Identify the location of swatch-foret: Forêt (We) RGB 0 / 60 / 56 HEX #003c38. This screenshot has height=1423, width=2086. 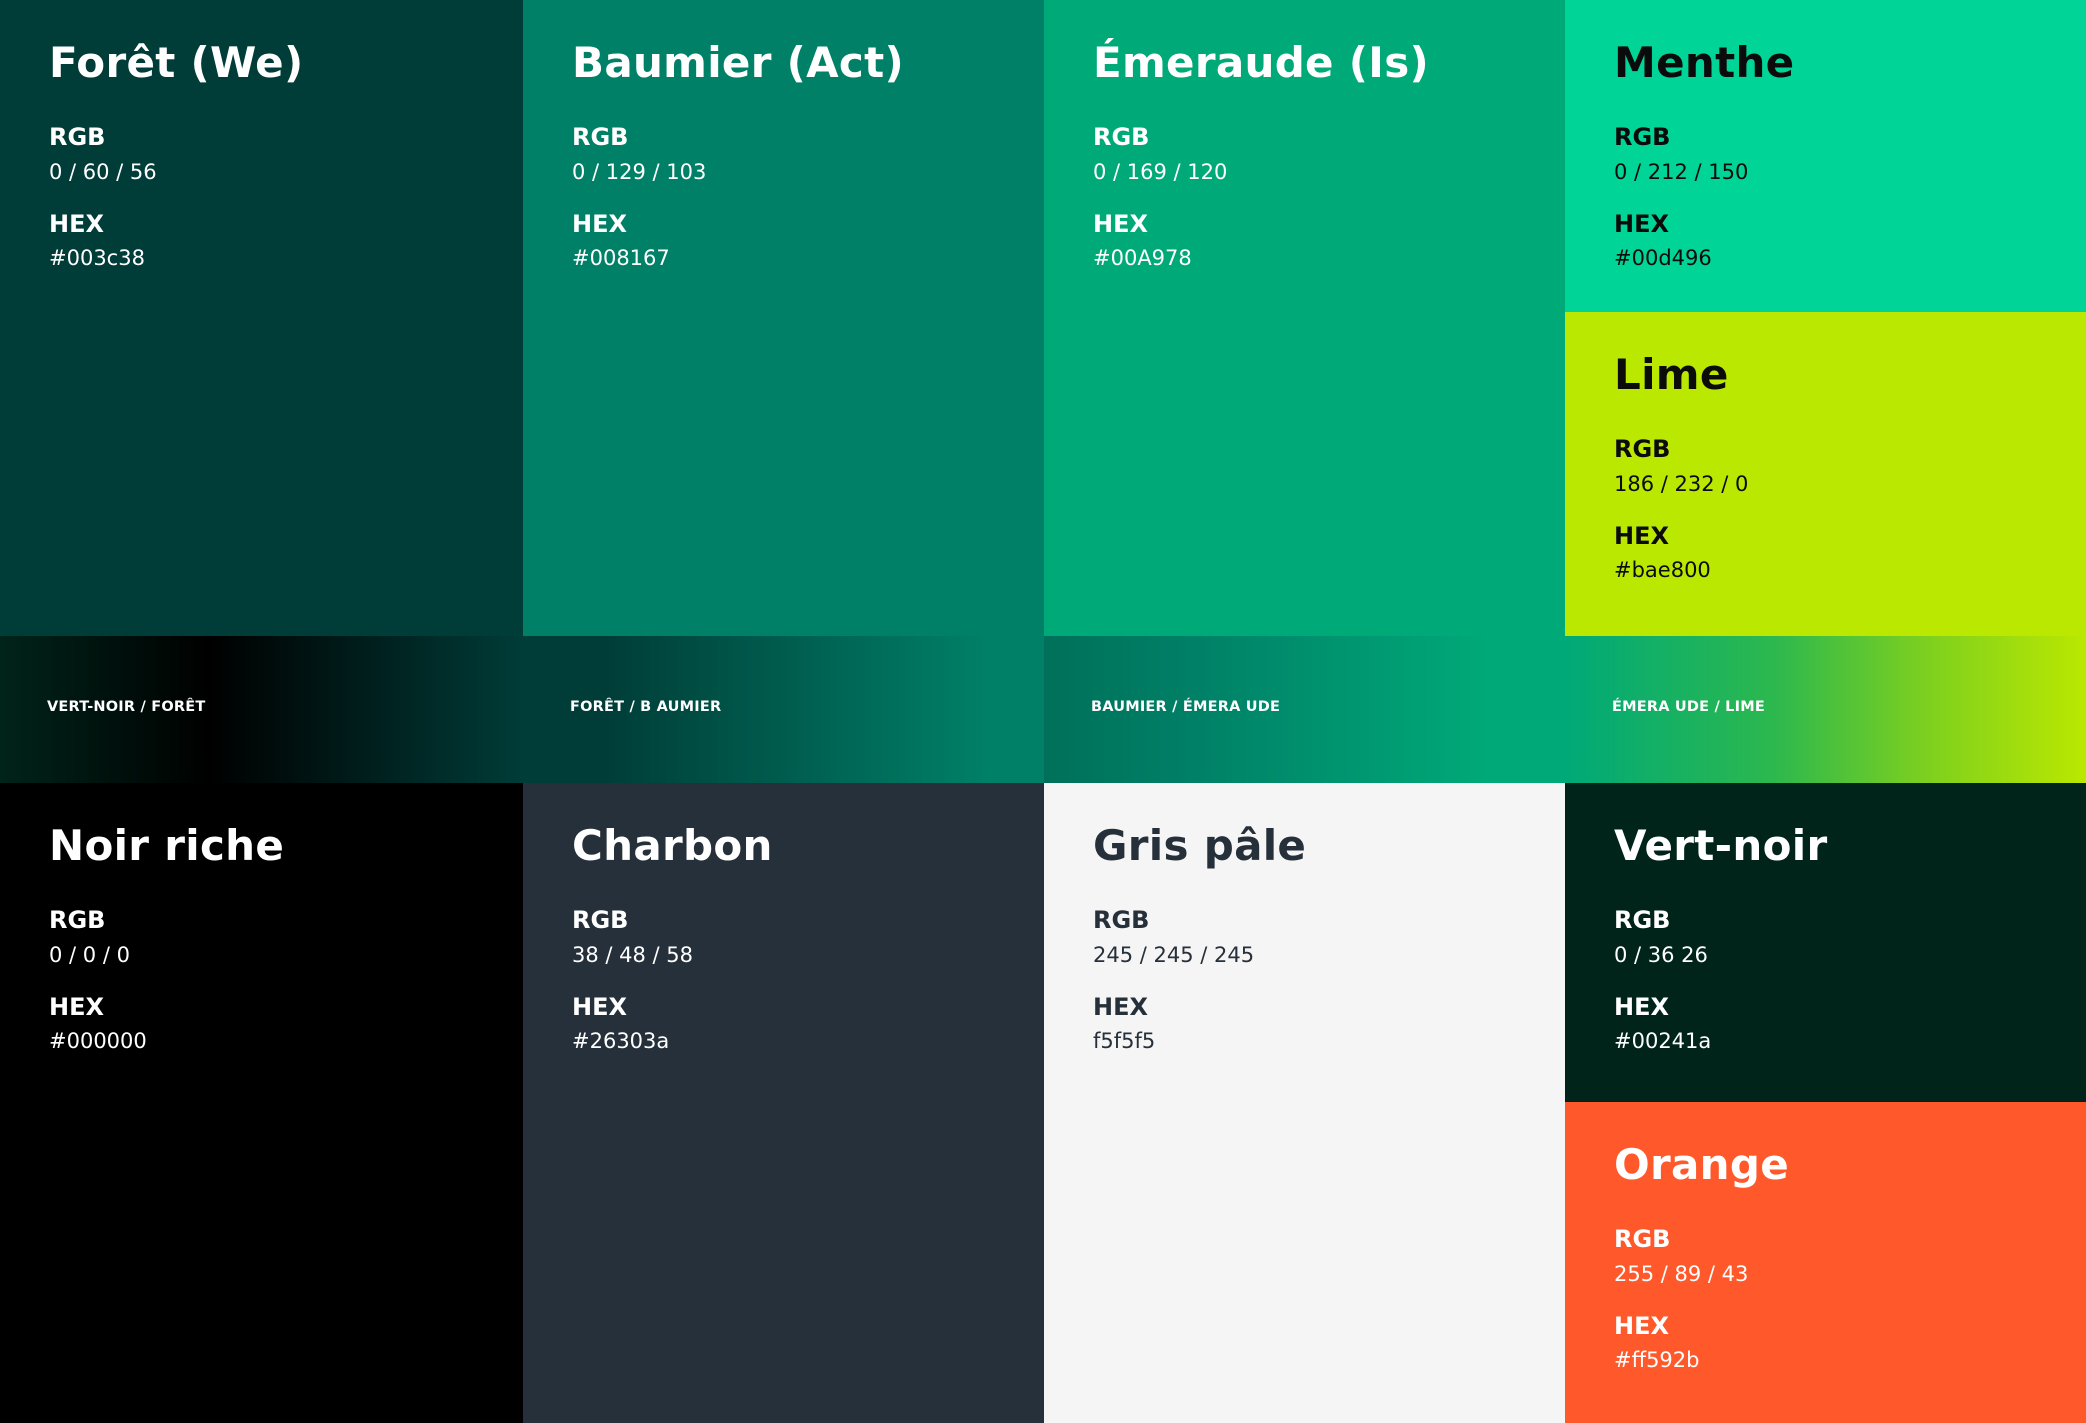
(261, 318).